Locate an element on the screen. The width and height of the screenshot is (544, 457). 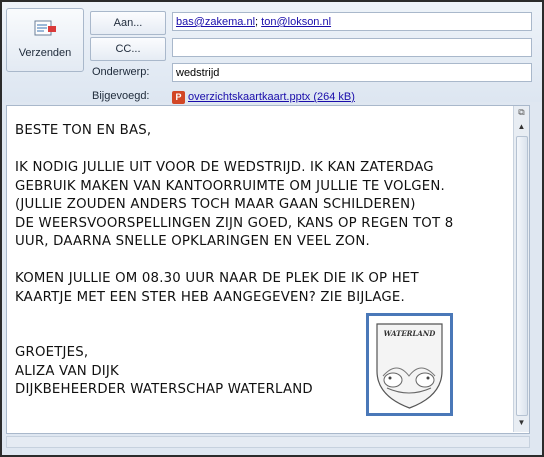
send-mail-icon is located at coordinates (45, 28).